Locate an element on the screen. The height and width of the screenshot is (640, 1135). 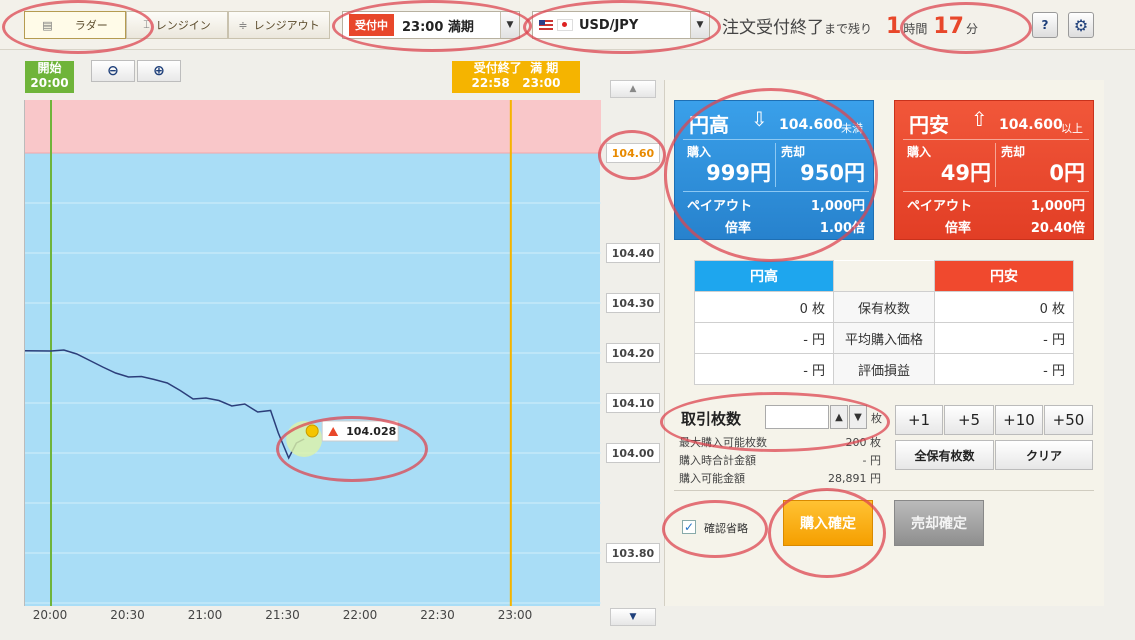
table-row: - 円 評価損益 - 円 is located at coordinates (884, 369).